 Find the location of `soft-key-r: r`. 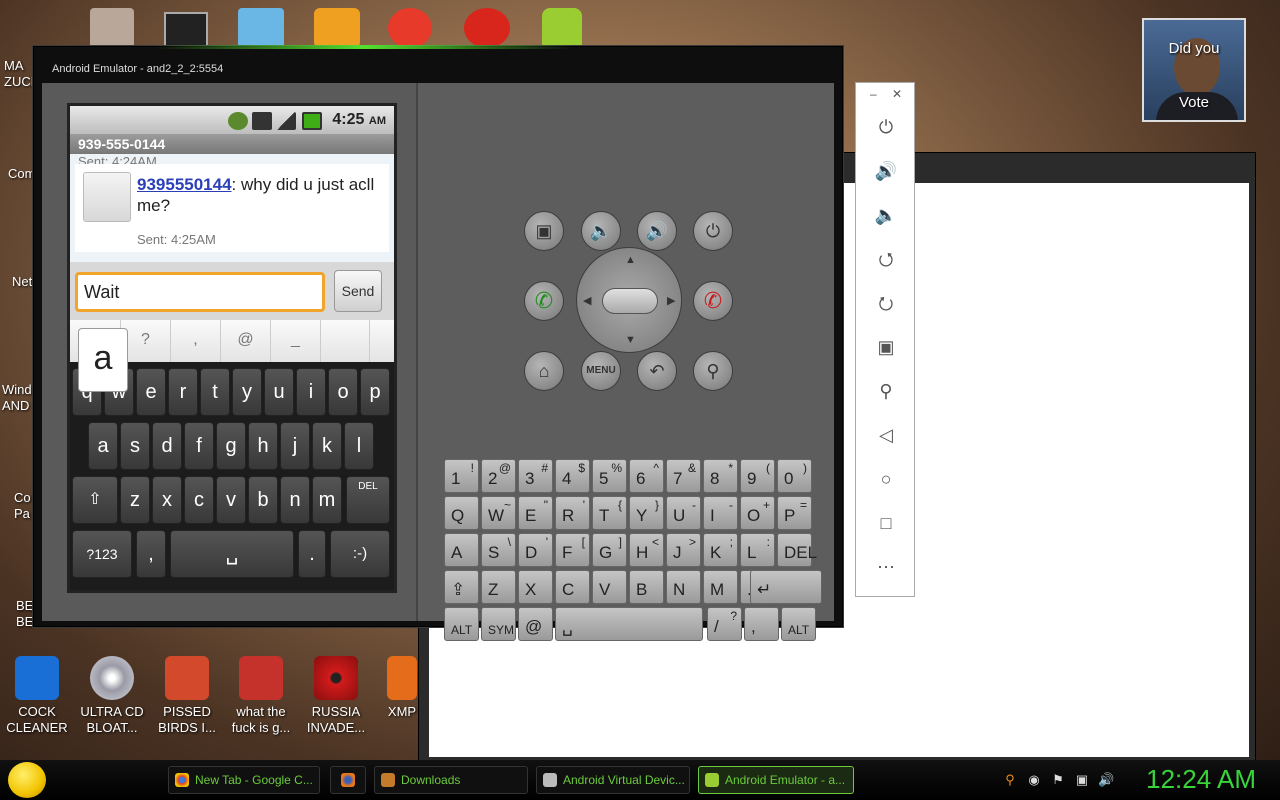

soft-key-r: r is located at coordinates (183, 392).